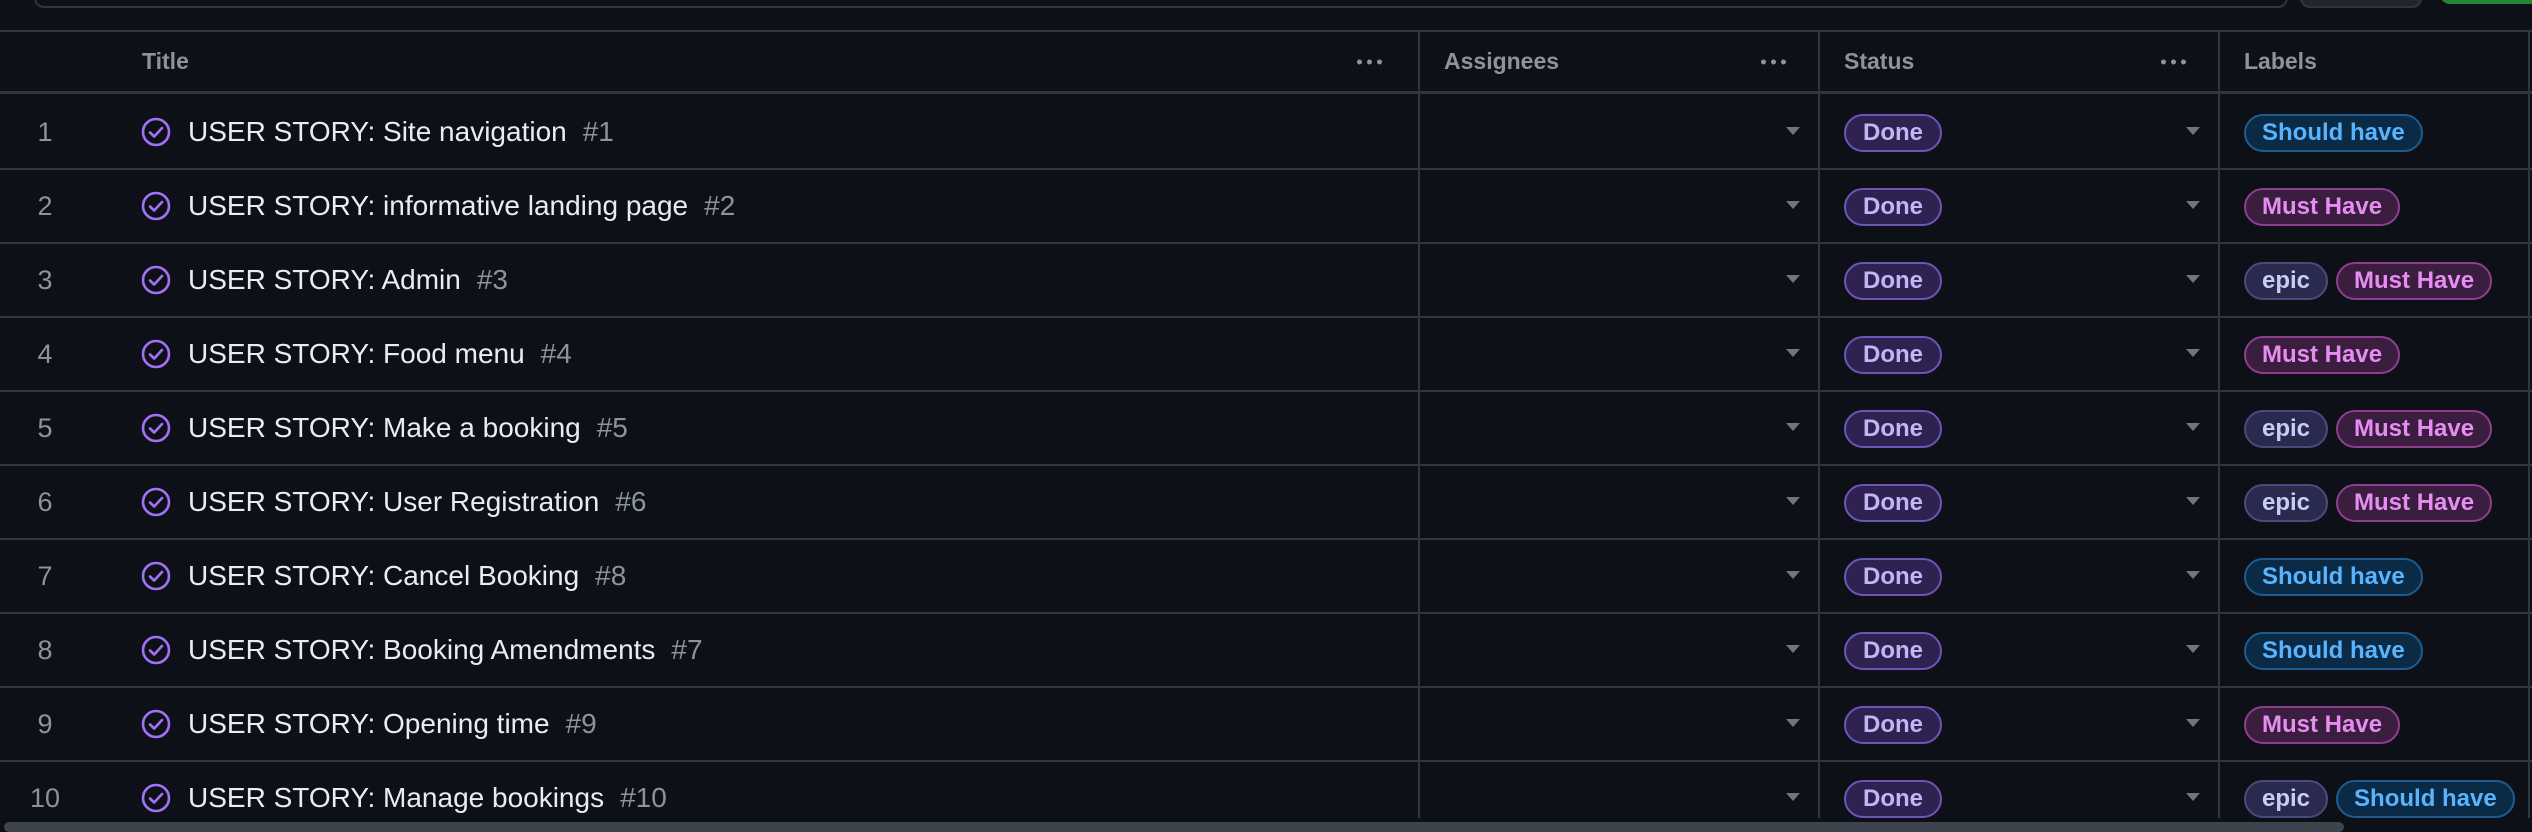  What do you see at coordinates (377, 132) in the screenshot?
I see `issue-title-link: USER STORY: Site navigation` at bounding box center [377, 132].